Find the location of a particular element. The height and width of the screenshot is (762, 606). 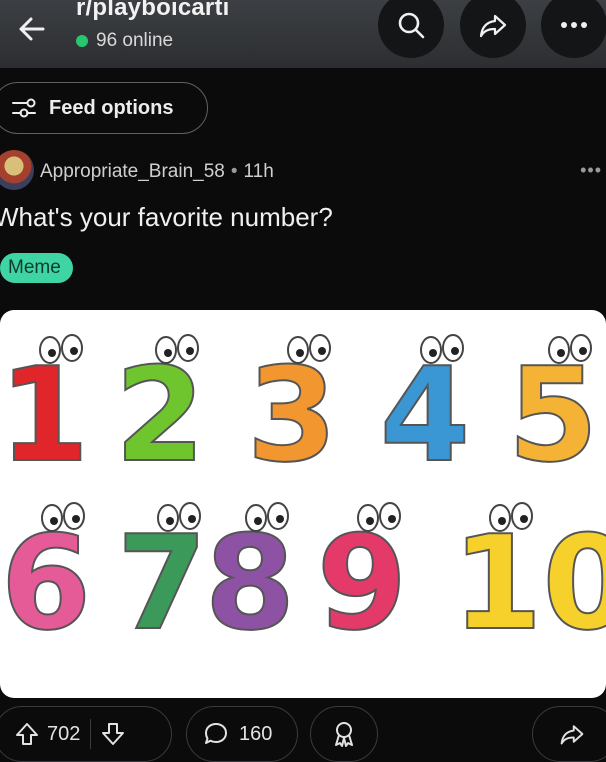

svg-text: 8 is located at coordinates (250, 583).